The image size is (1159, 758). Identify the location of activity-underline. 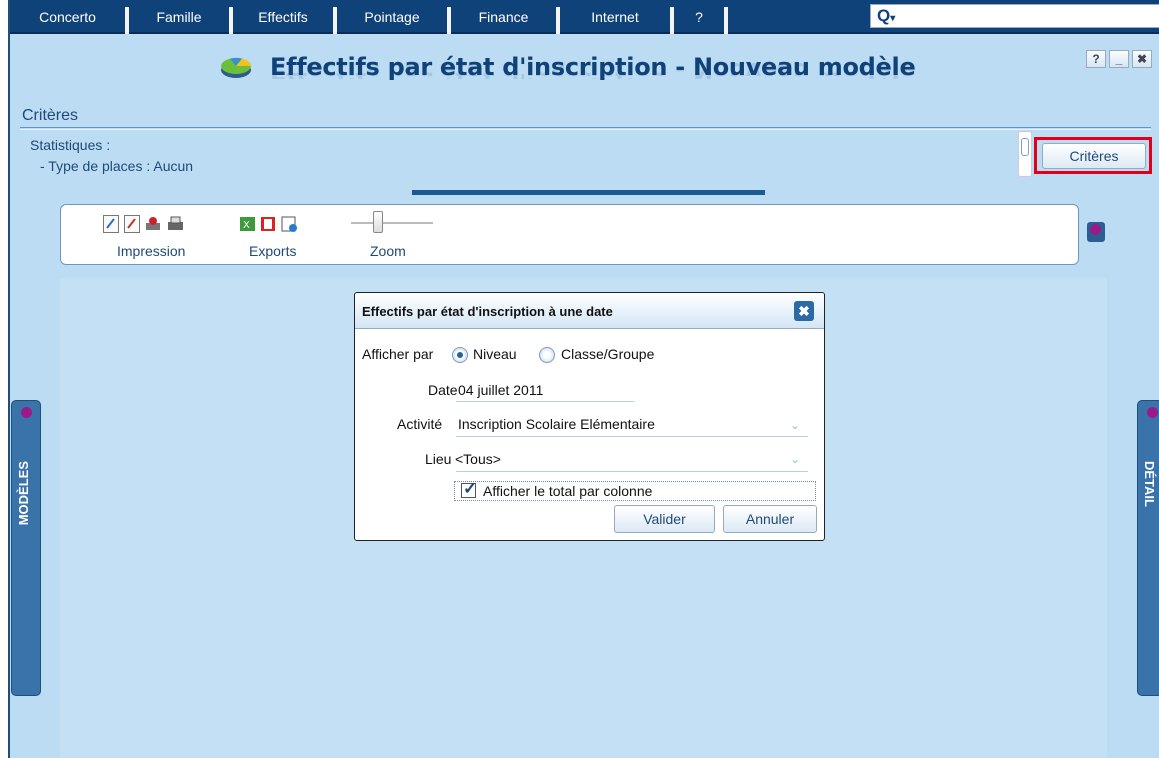
(632, 436).